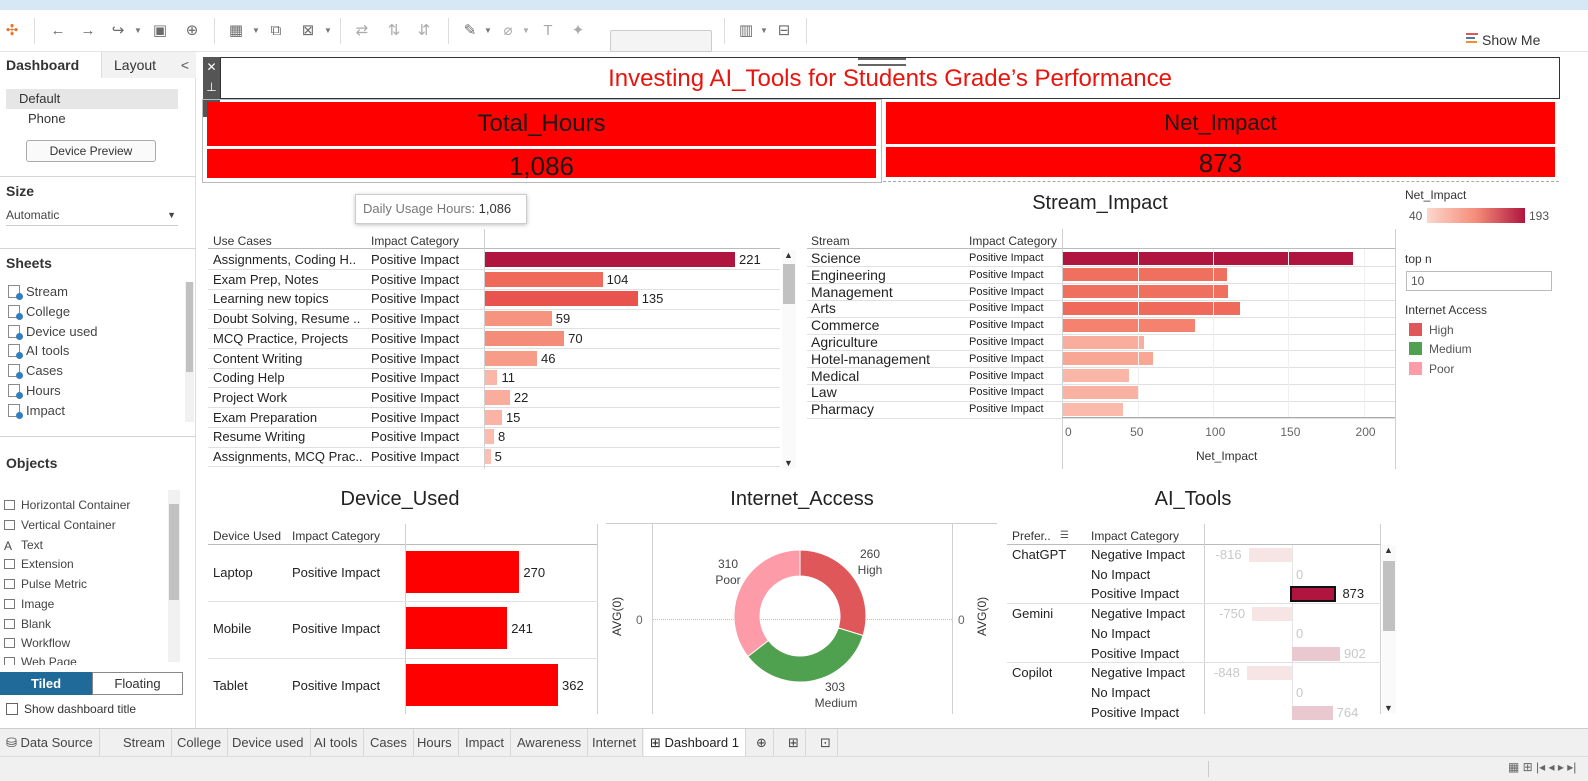 The width and height of the screenshot is (1588, 781). Describe the element at coordinates (836, 258) in the screenshot. I see `stream-label: Science` at that location.